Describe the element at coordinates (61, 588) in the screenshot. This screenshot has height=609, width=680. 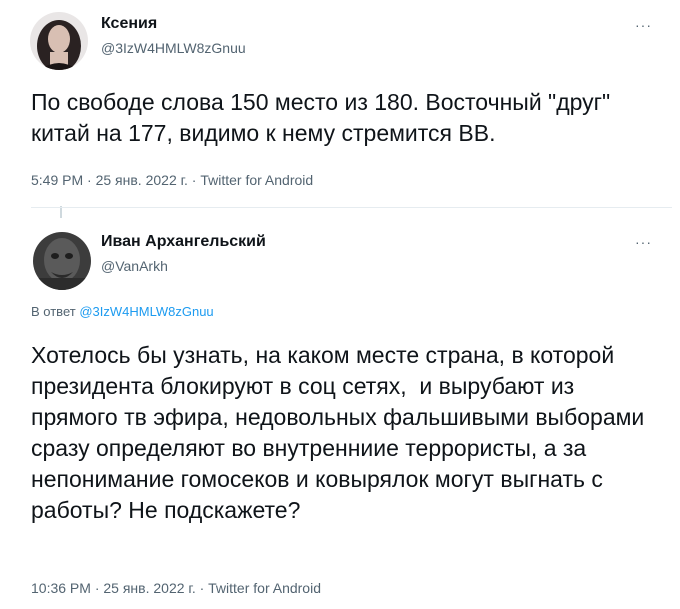
I see `tweet-time: 10:36 PM` at that location.